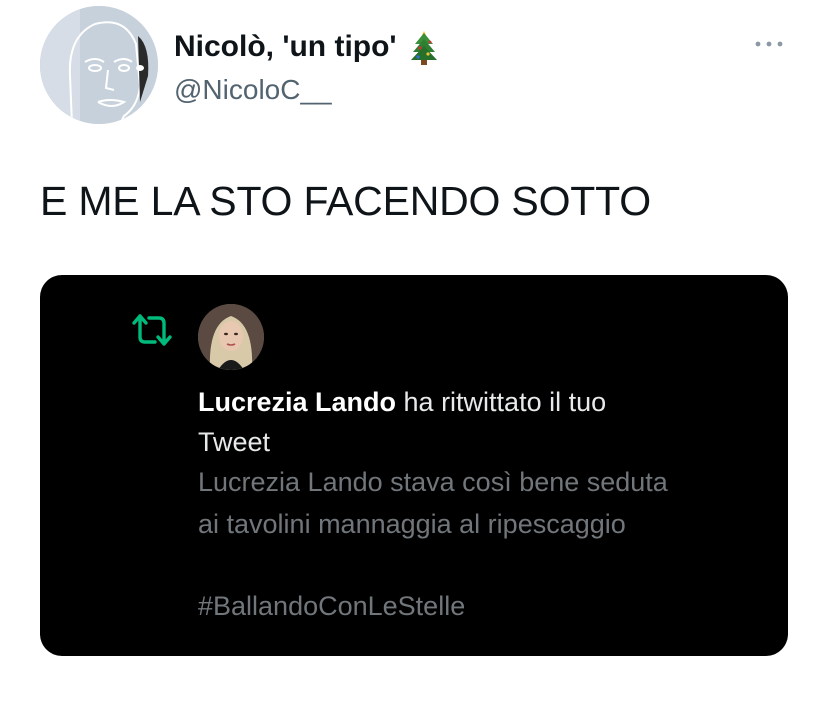 Image resolution: width=828 pixels, height=704 pixels. Describe the element at coordinates (152, 330) in the screenshot. I see `retweet-icon` at that location.